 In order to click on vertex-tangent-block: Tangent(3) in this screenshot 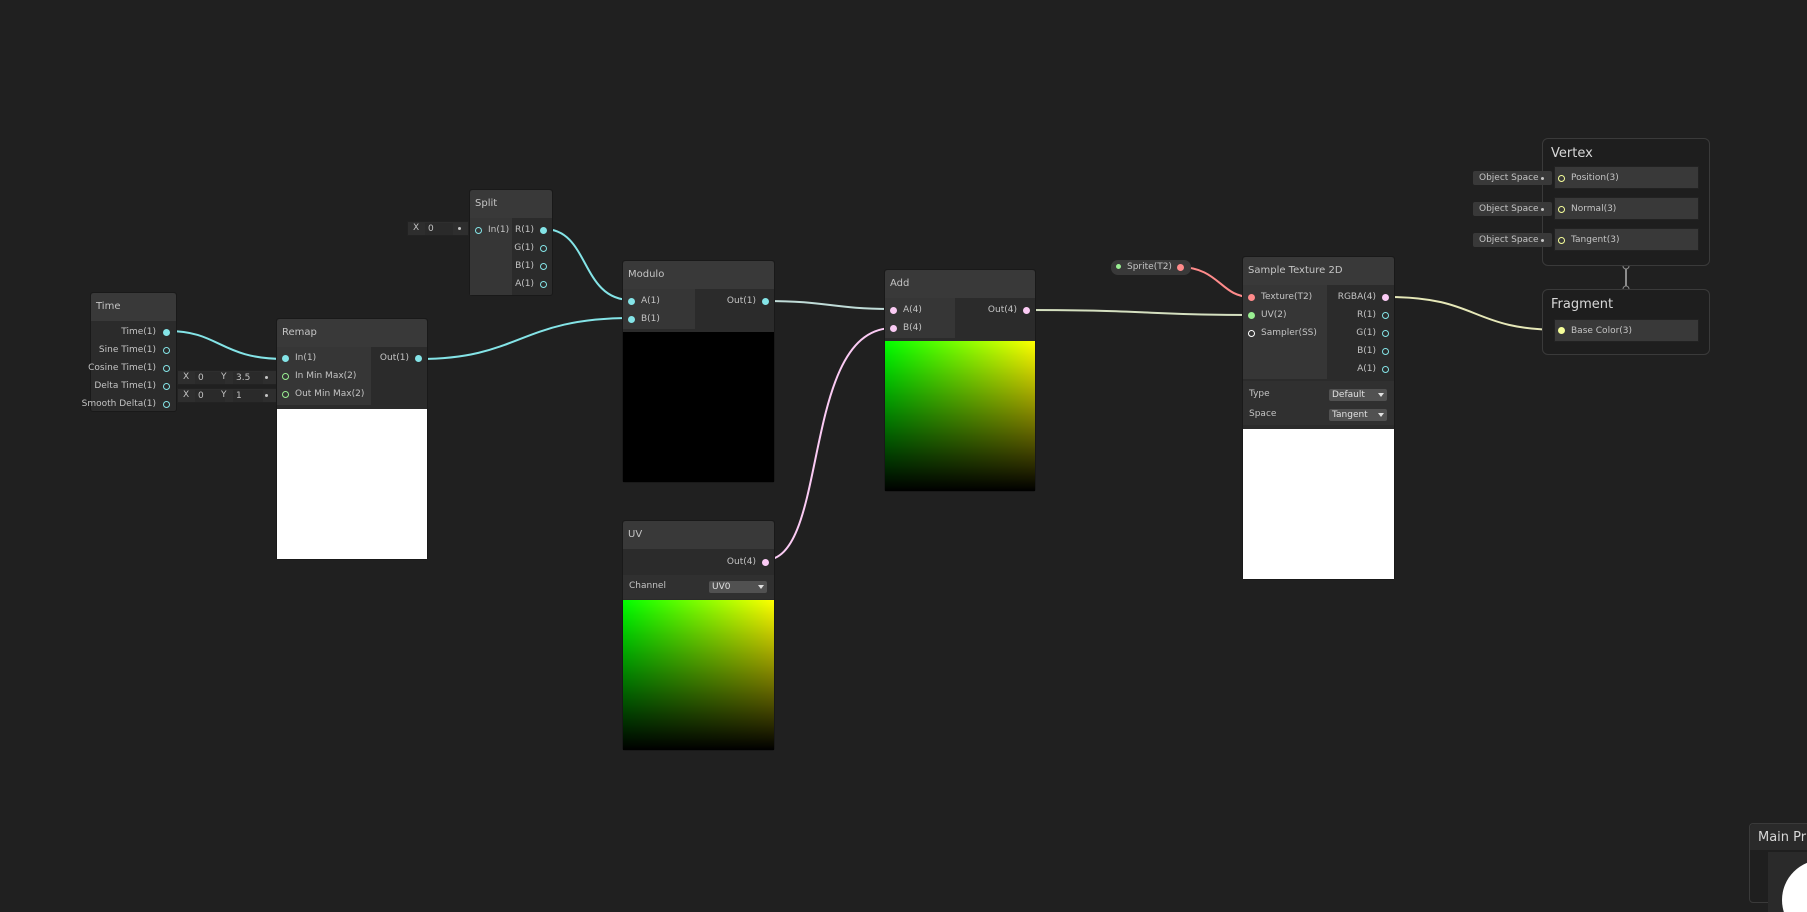, I will do `click(1626, 239)`.